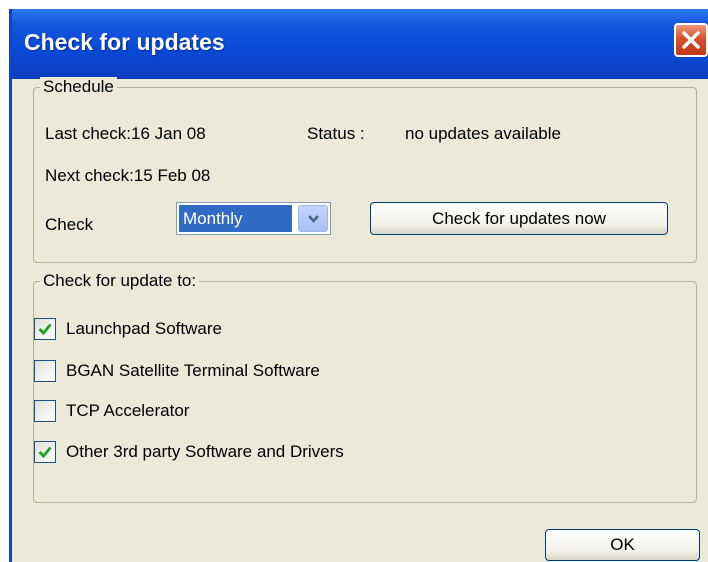 Image resolution: width=708 pixels, height=562 pixels. What do you see at coordinates (128, 410) in the screenshot?
I see `update-target-label: TCP Accelerator` at bounding box center [128, 410].